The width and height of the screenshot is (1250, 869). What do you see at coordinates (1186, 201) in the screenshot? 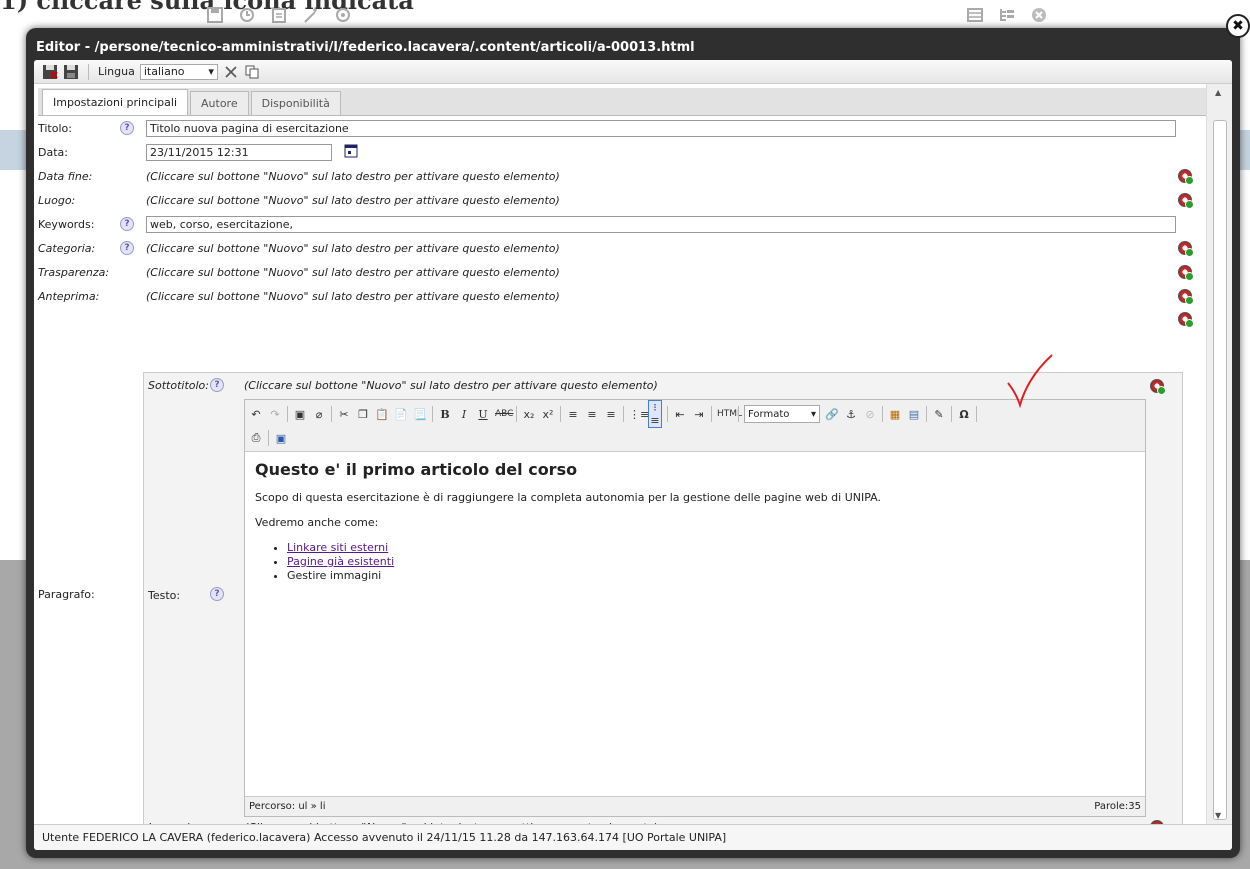
I see `new-luogo-button` at bounding box center [1186, 201].